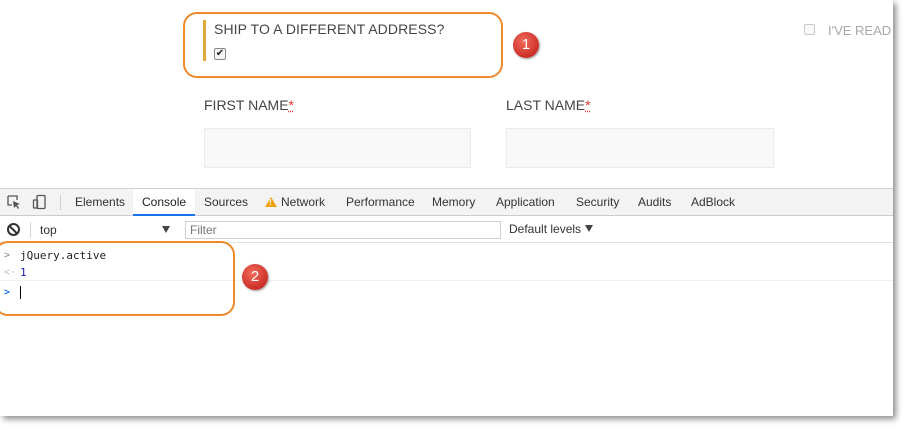 This screenshot has width=907, height=430. I want to click on tab-application: Application, so click(525, 202).